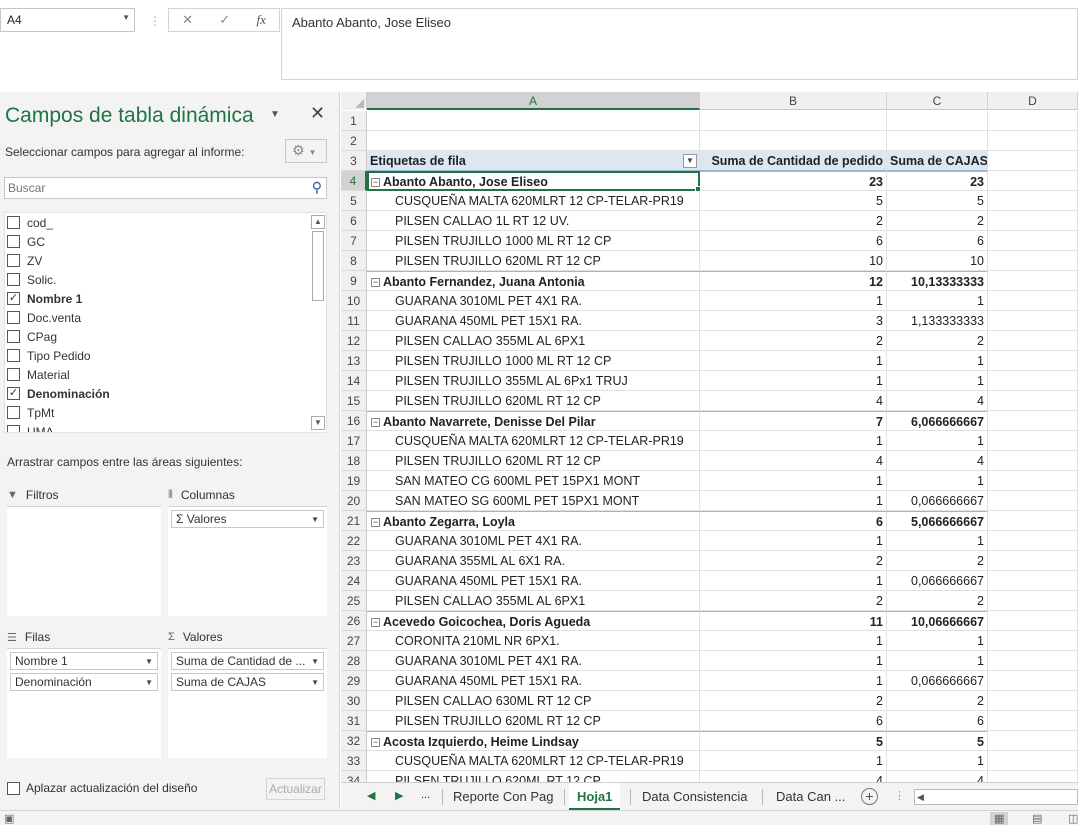 Image resolution: width=1078 pixels, height=825 pixels. What do you see at coordinates (354, 481) in the screenshot?
I see `row-header: 19` at bounding box center [354, 481].